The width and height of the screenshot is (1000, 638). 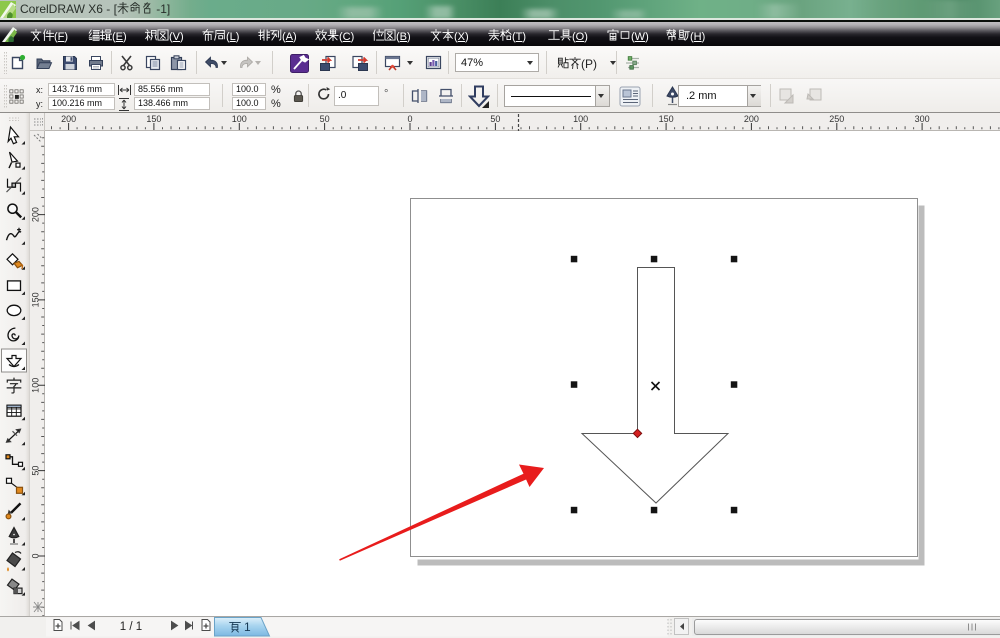 I want to click on svg-text: 300, so click(x=922, y=119).